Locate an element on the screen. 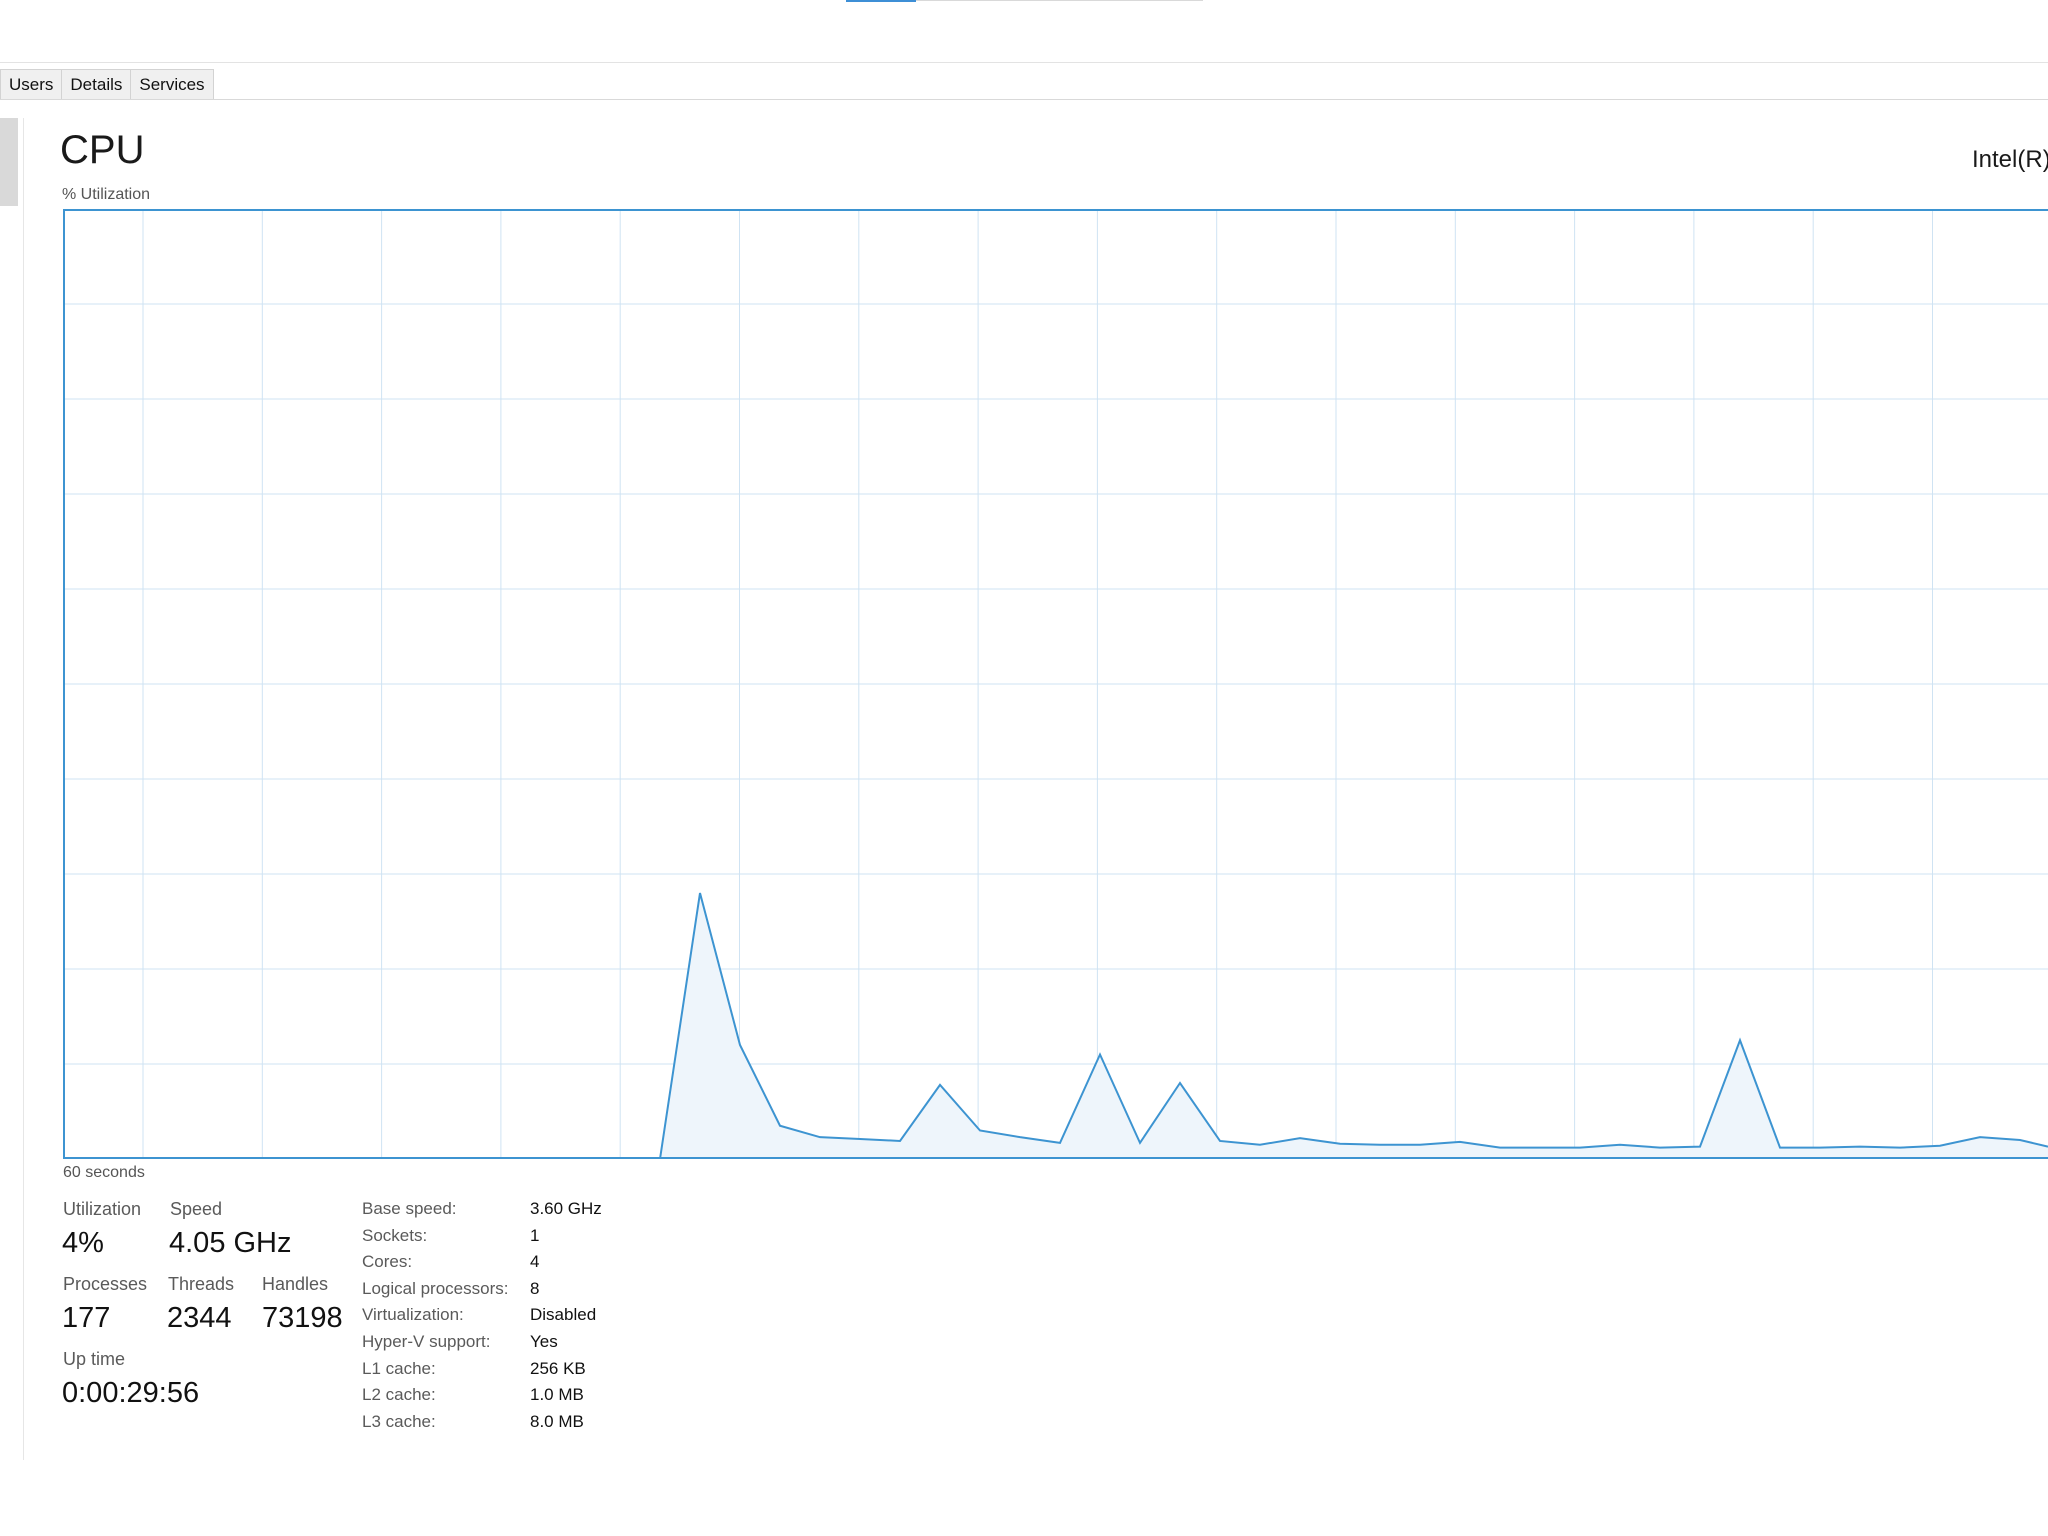 Image resolution: width=2048 pixels, height=1536 pixels. utilization-value: 4% is located at coordinates (83, 1243).